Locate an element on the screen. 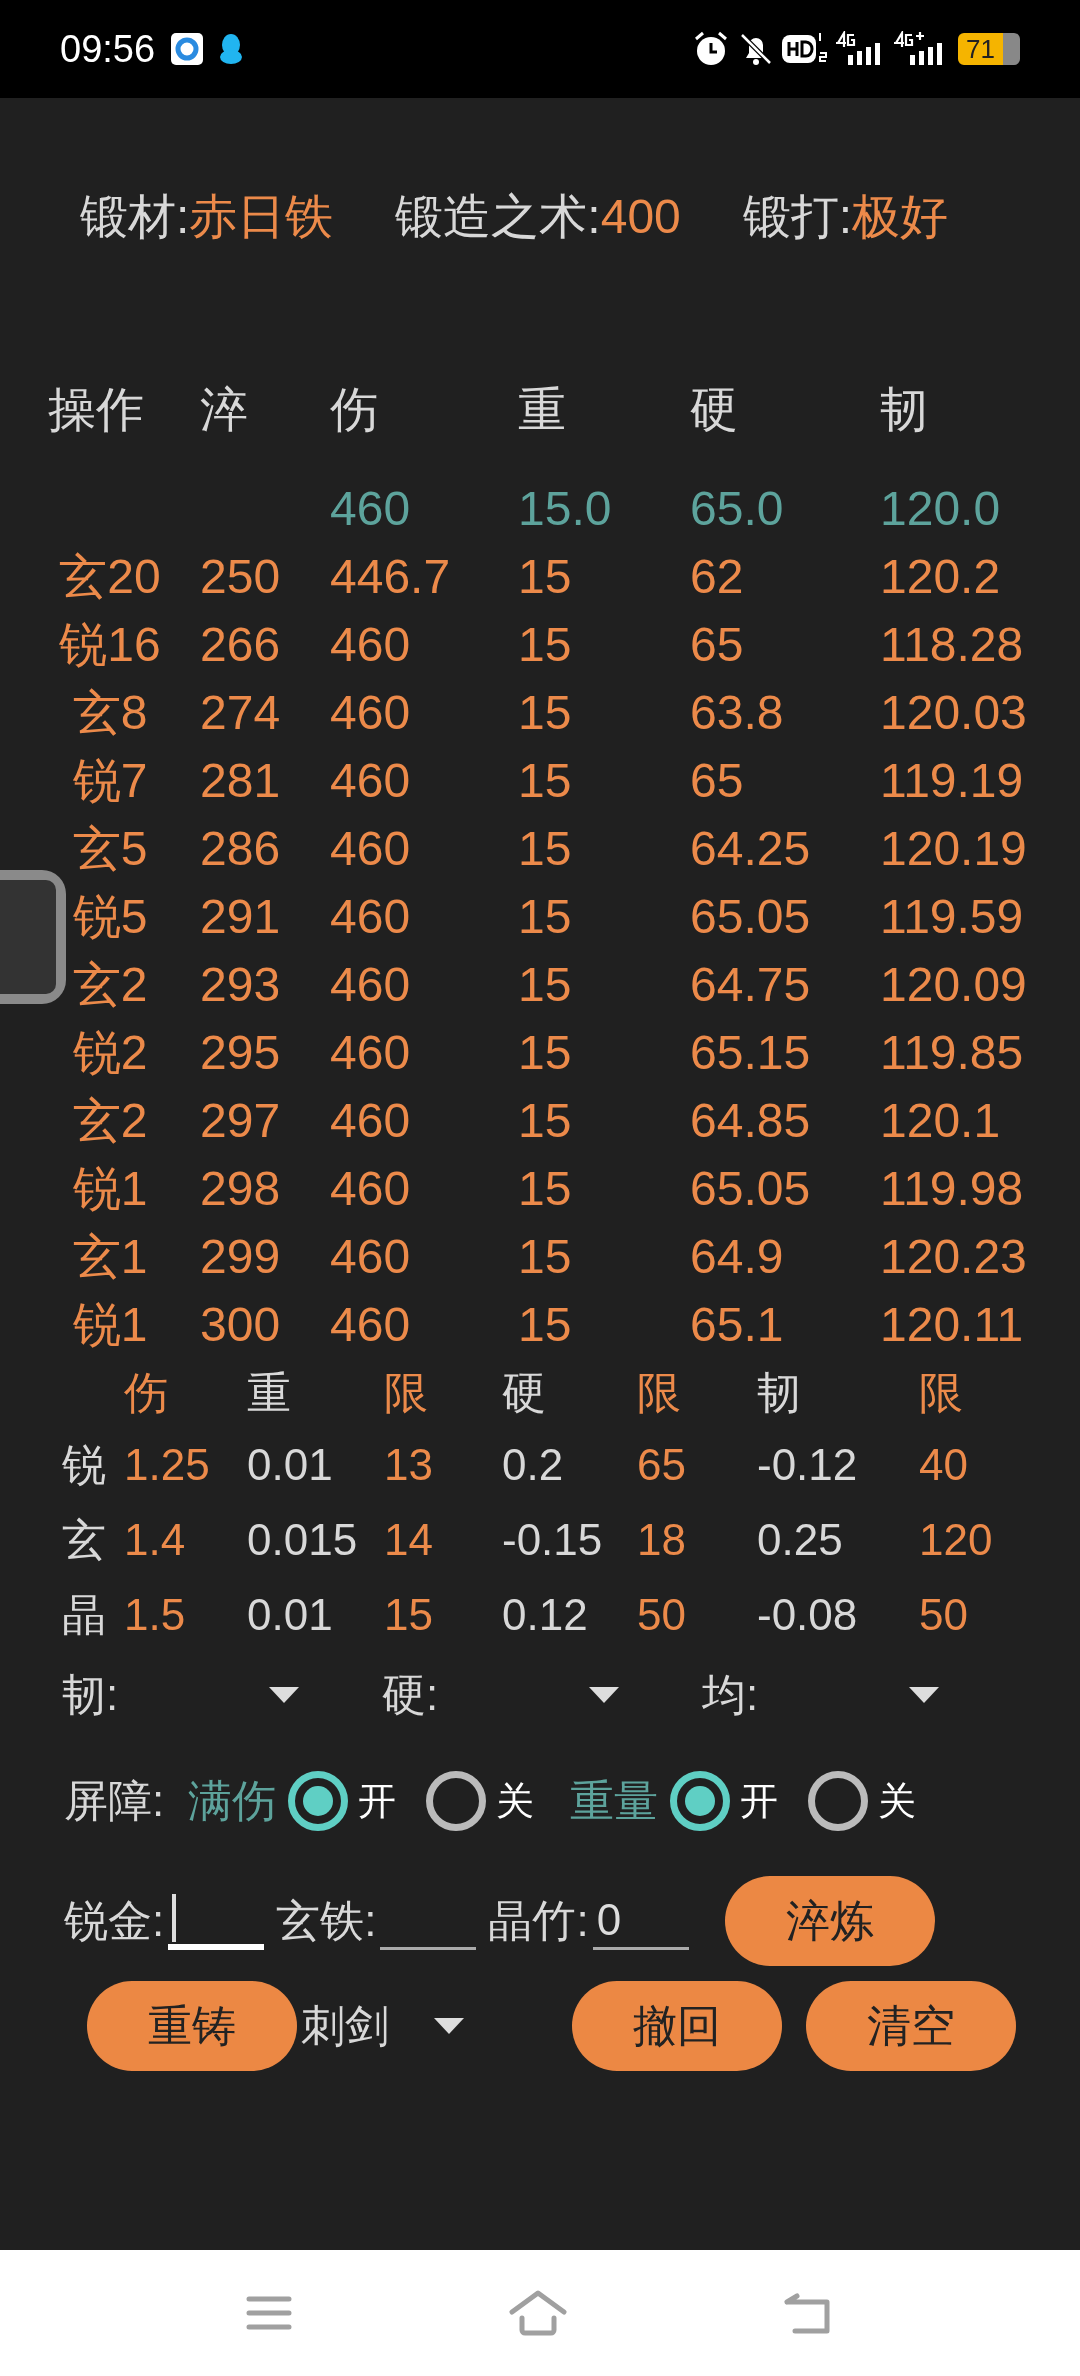  table-cell-text: 63.8 is located at coordinates (737, 713).